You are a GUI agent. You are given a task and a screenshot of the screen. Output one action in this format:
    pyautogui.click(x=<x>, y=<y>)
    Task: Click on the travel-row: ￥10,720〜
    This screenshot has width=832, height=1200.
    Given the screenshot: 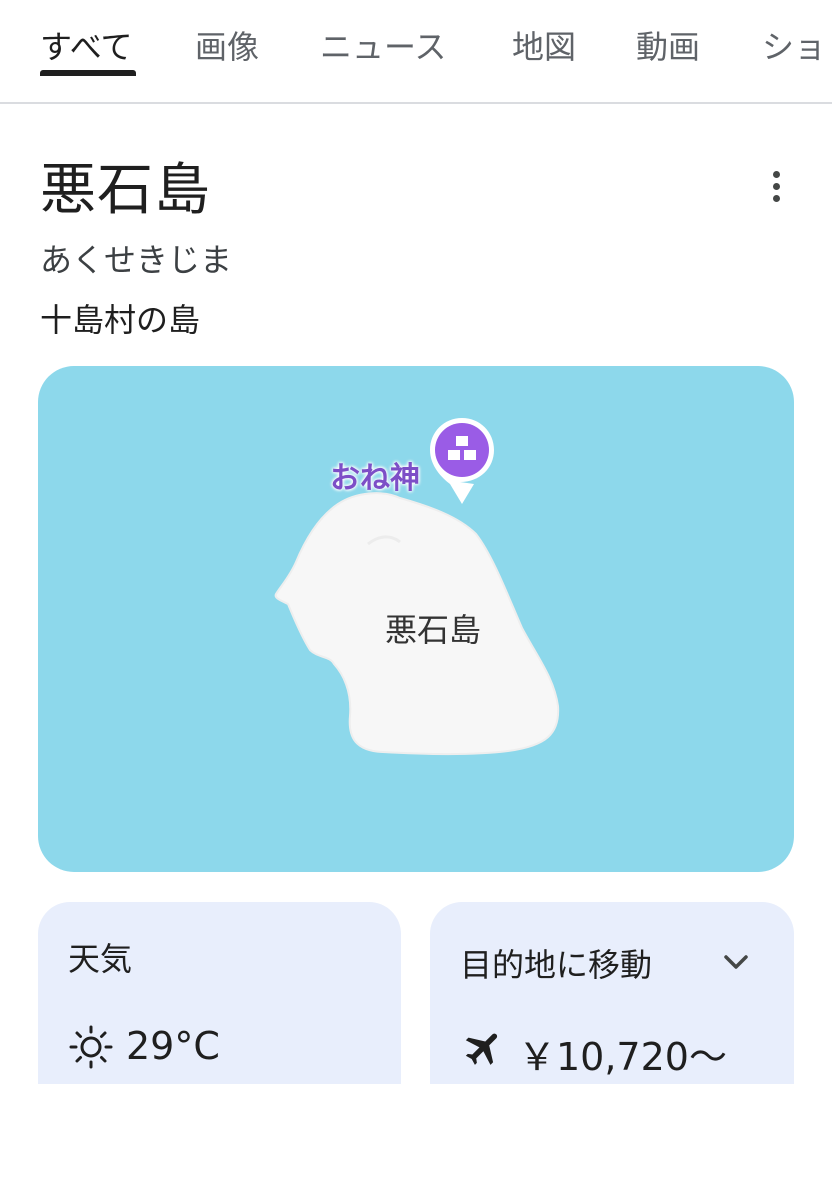 What is the action you would take?
    pyautogui.click(x=594, y=1052)
    